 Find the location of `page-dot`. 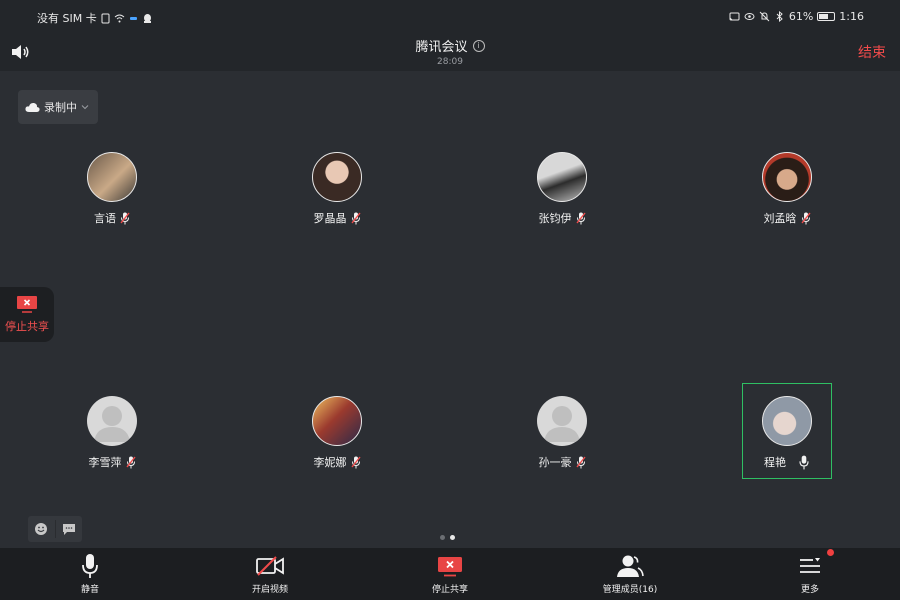

page-dot is located at coordinates (442, 537).